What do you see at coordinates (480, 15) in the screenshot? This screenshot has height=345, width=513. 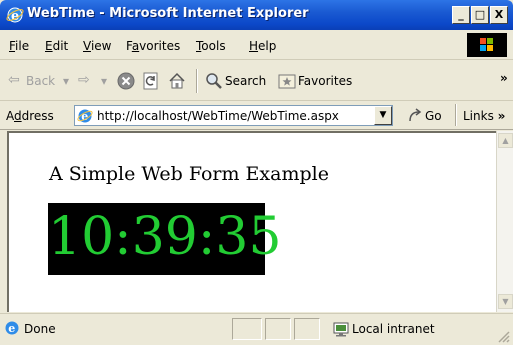 I see `maximize-button: □` at bounding box center [480, 15].